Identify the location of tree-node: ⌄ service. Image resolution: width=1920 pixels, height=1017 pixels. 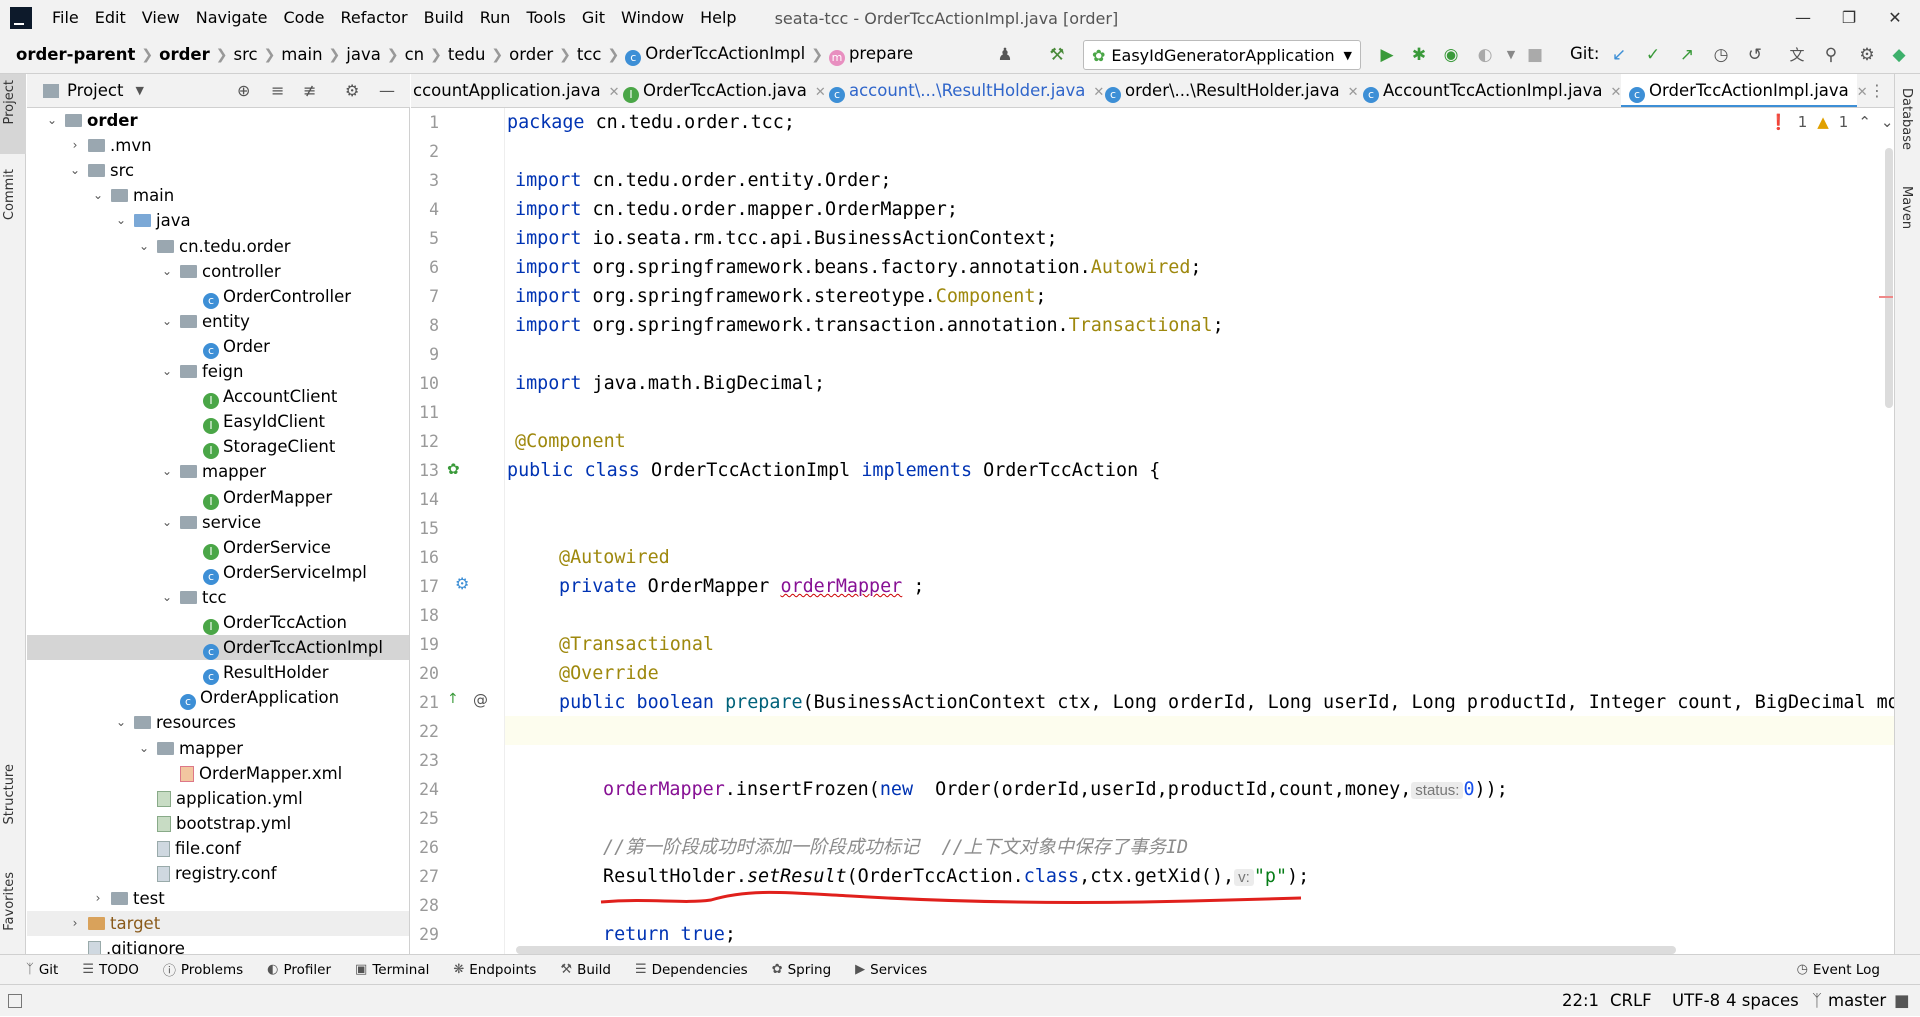
(218, 522).